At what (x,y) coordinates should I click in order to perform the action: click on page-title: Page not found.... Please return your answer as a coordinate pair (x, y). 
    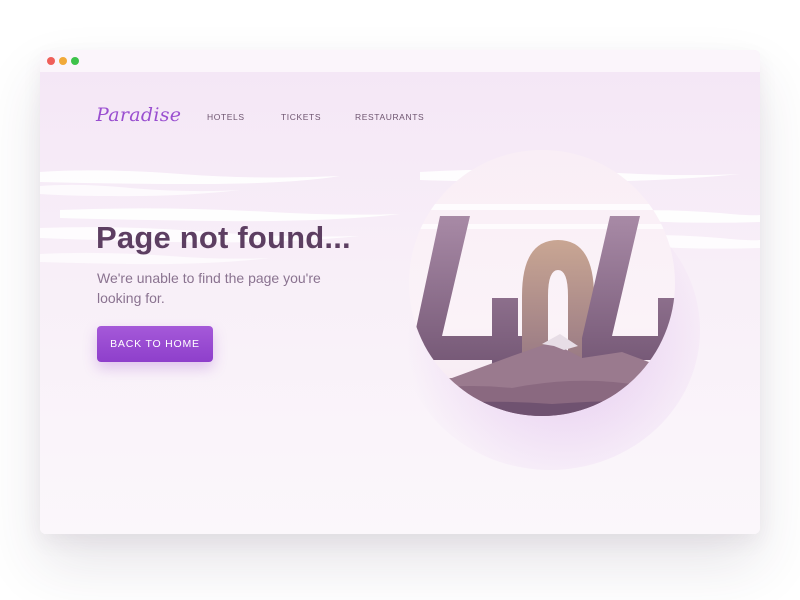
    Looking at the image, I should click on (223, 237).